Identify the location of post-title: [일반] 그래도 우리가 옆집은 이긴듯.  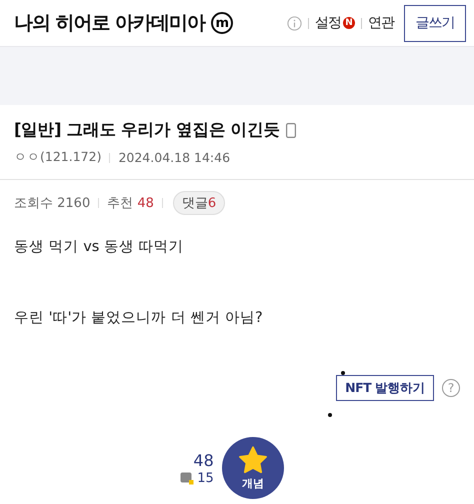
(147, 130).